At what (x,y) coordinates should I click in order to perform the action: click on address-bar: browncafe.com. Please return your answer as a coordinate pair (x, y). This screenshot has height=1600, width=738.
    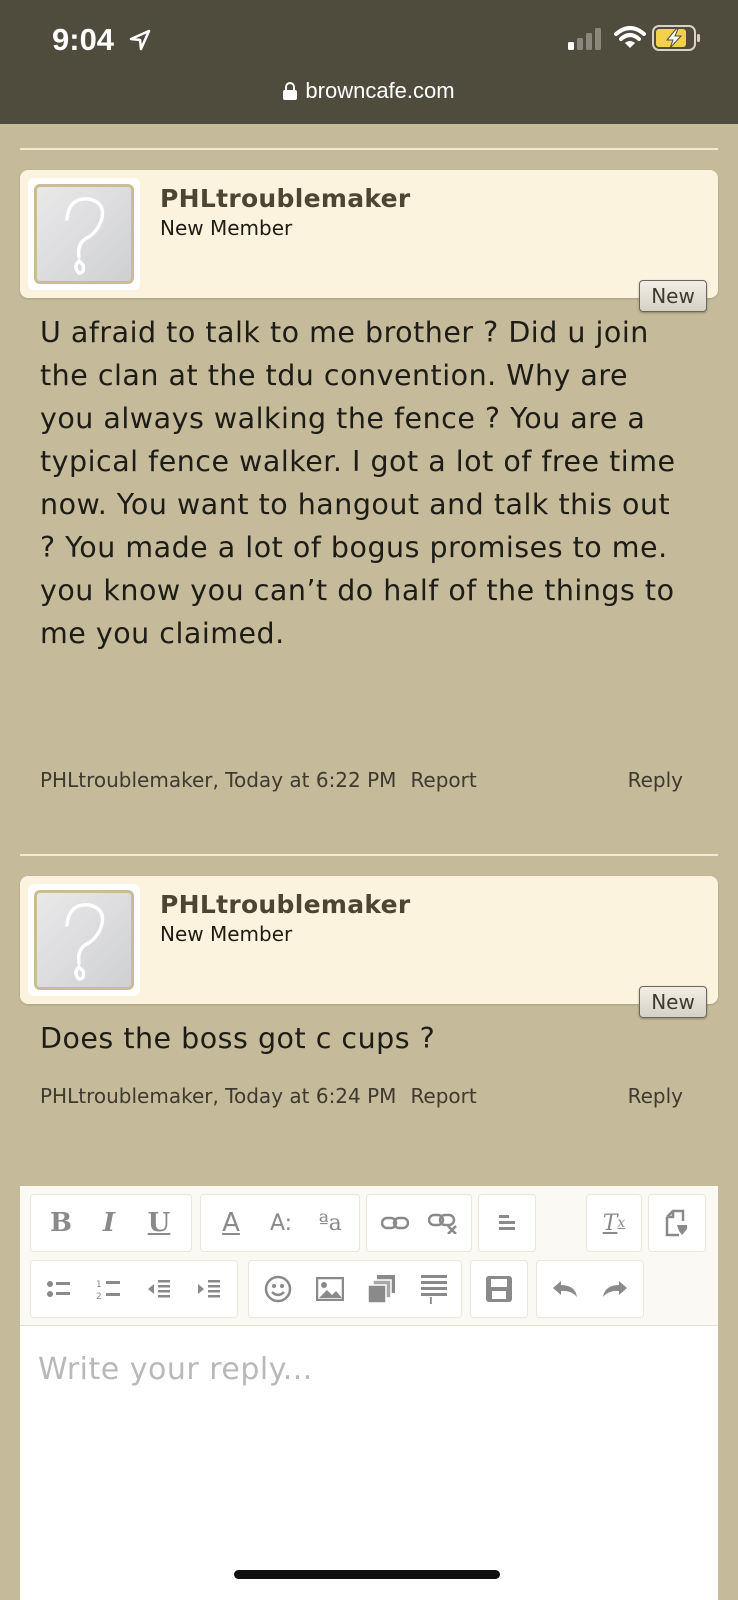
    Looking at the image, I should click on (369, 91).